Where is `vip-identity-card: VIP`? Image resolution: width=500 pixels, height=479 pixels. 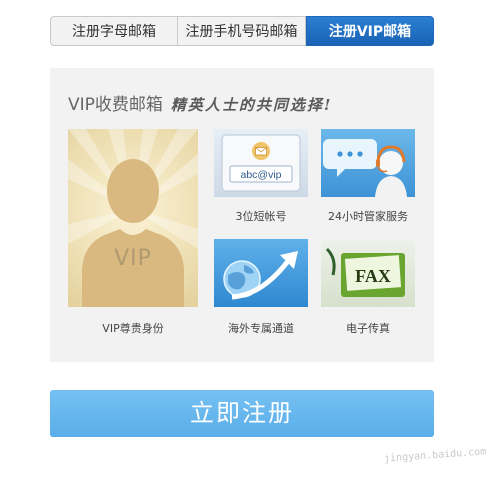
vip-identity-card: VIP is located at coordinates (133, 218).